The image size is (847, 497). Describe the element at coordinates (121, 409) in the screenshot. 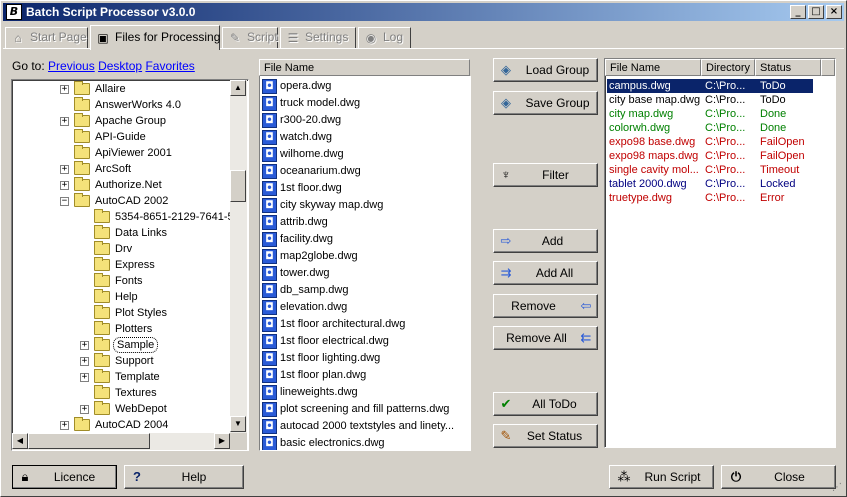

I see `tree-item: + WebDepot` at that location.